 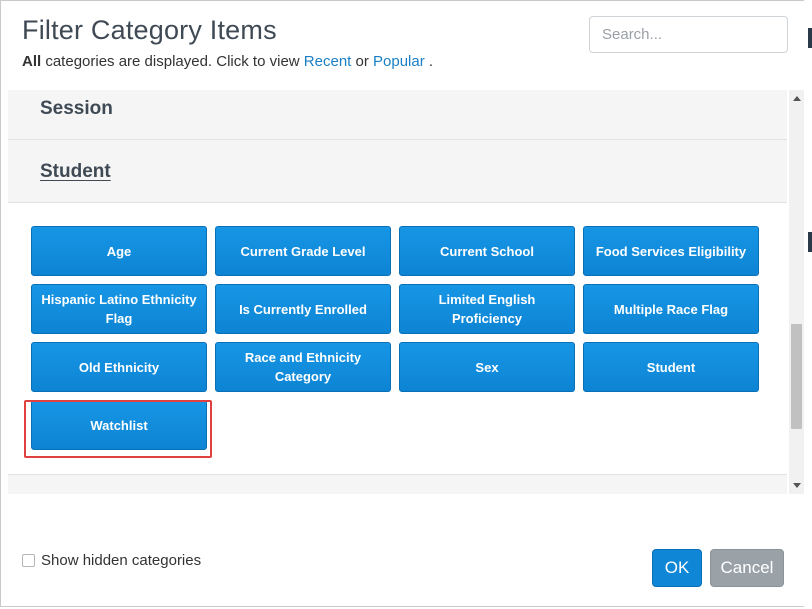 What do you see at coordinates (747, 568) in the screenshot?
I see `cancel-button: Cancel` at bounding box center [747, 568].